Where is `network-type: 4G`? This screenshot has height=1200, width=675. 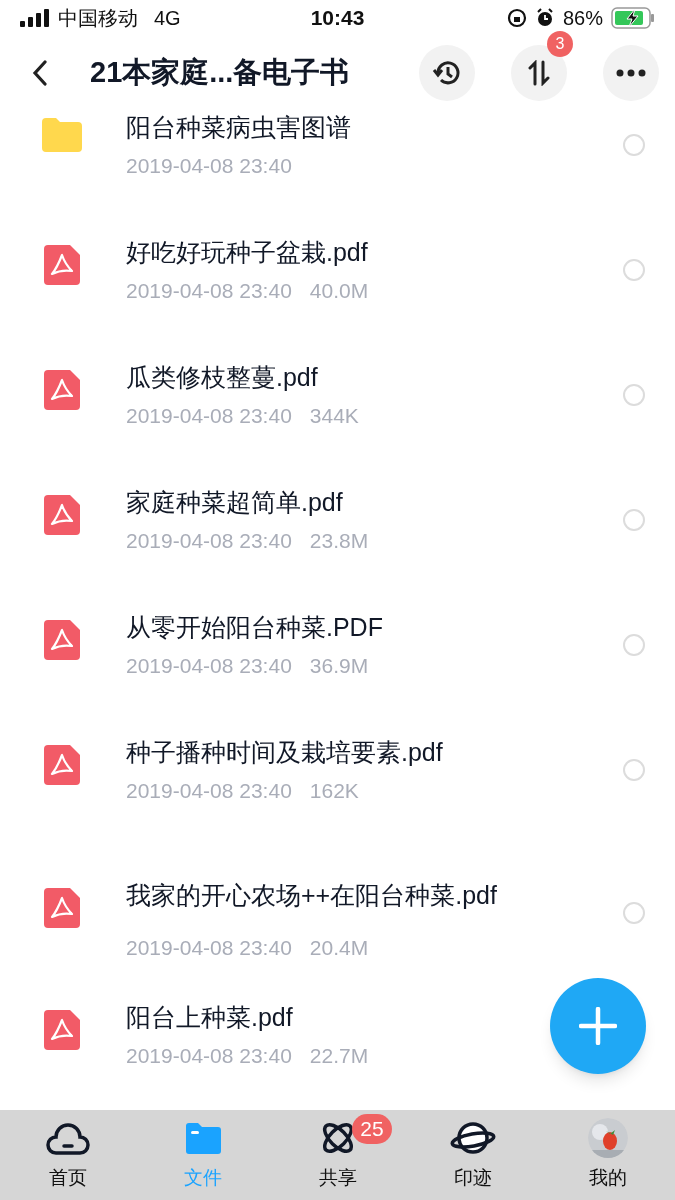
network-type: 4G is located at coordinates (167, 18).